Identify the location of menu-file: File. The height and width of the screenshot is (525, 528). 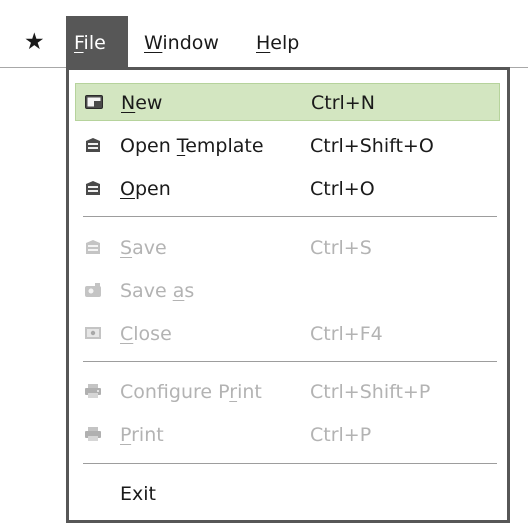
(97, 42).